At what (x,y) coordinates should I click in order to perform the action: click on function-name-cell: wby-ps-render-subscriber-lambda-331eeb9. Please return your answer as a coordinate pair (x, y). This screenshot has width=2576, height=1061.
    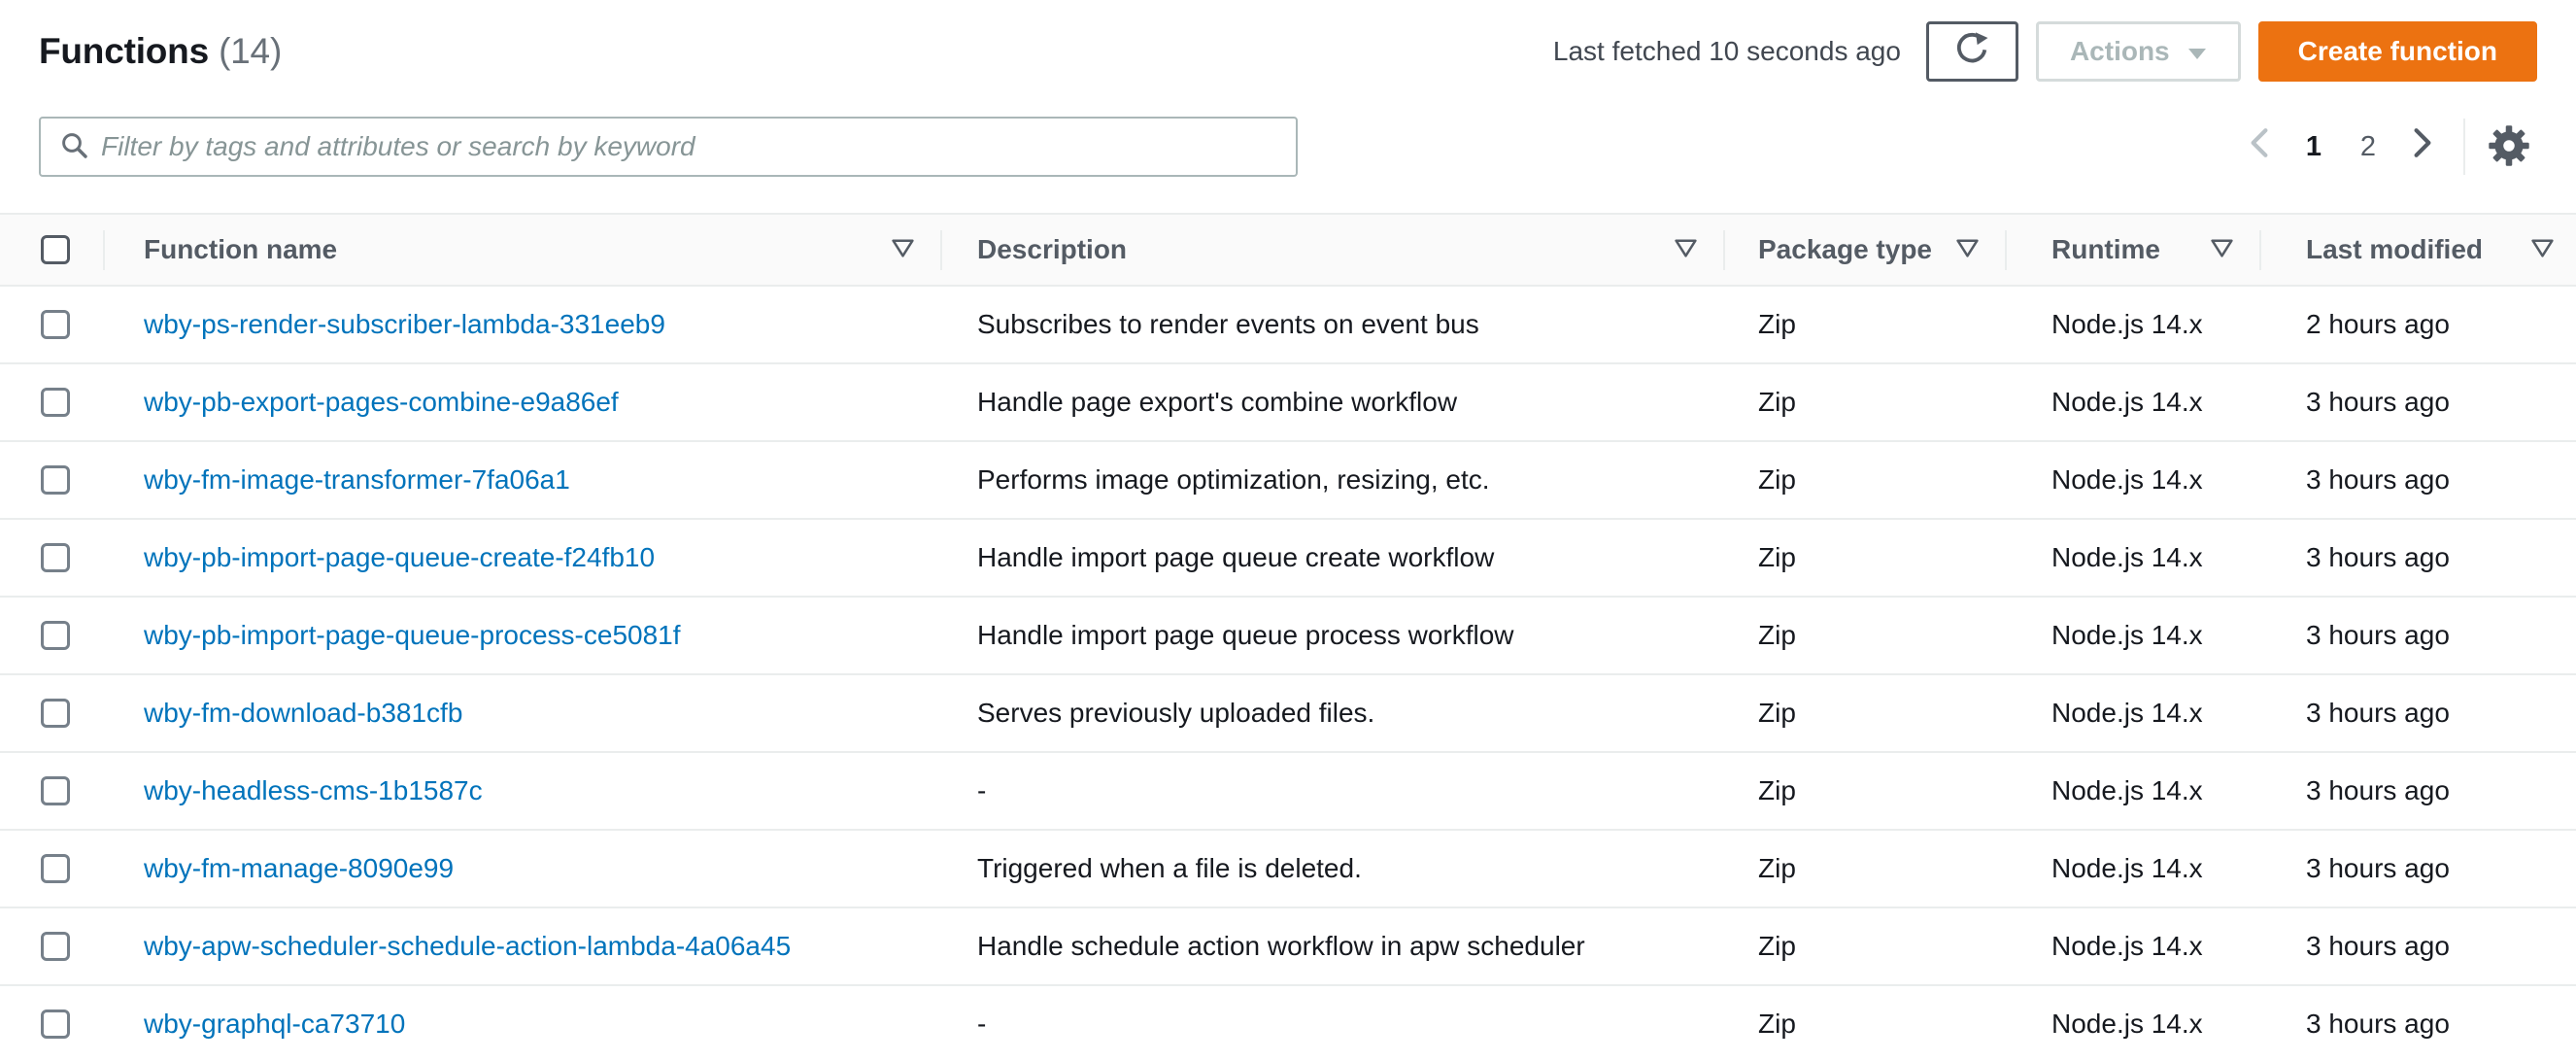
    Looking at the image, I should click on (521, 324).